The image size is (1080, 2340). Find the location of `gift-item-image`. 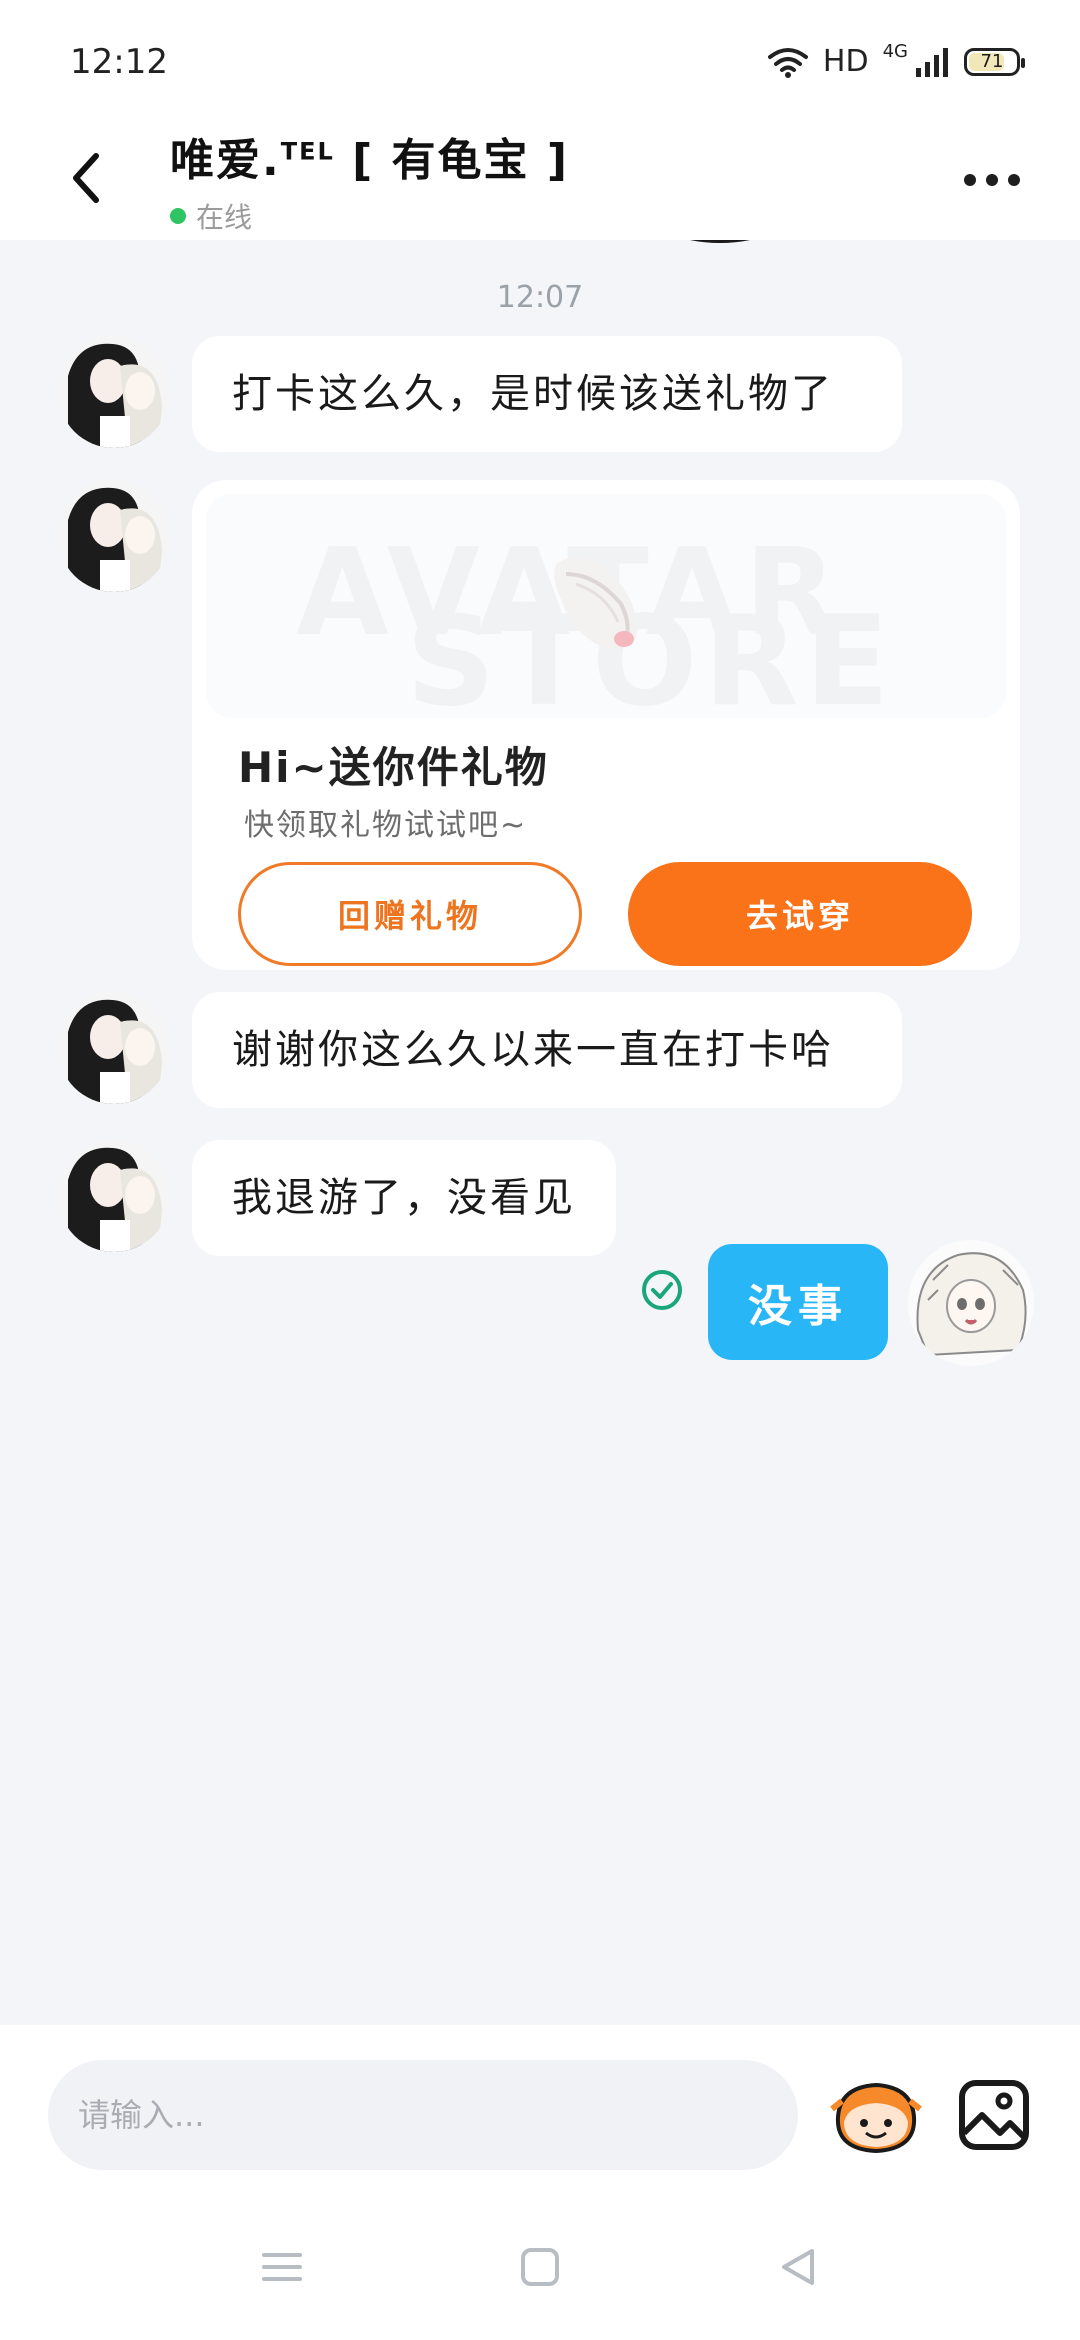

gift-item-image is located at coordinates (595, 603).